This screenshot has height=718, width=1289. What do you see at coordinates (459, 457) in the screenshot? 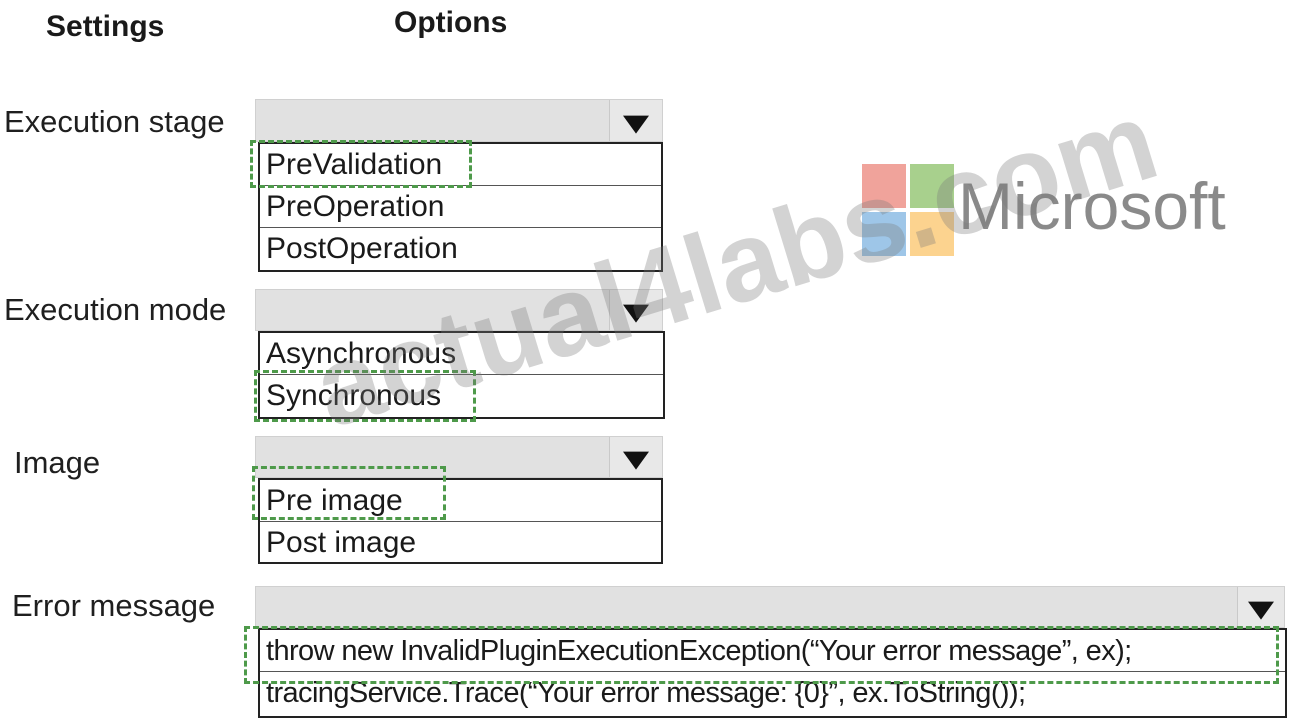
I see `image-dropdown` at bounding box center [459, 457].